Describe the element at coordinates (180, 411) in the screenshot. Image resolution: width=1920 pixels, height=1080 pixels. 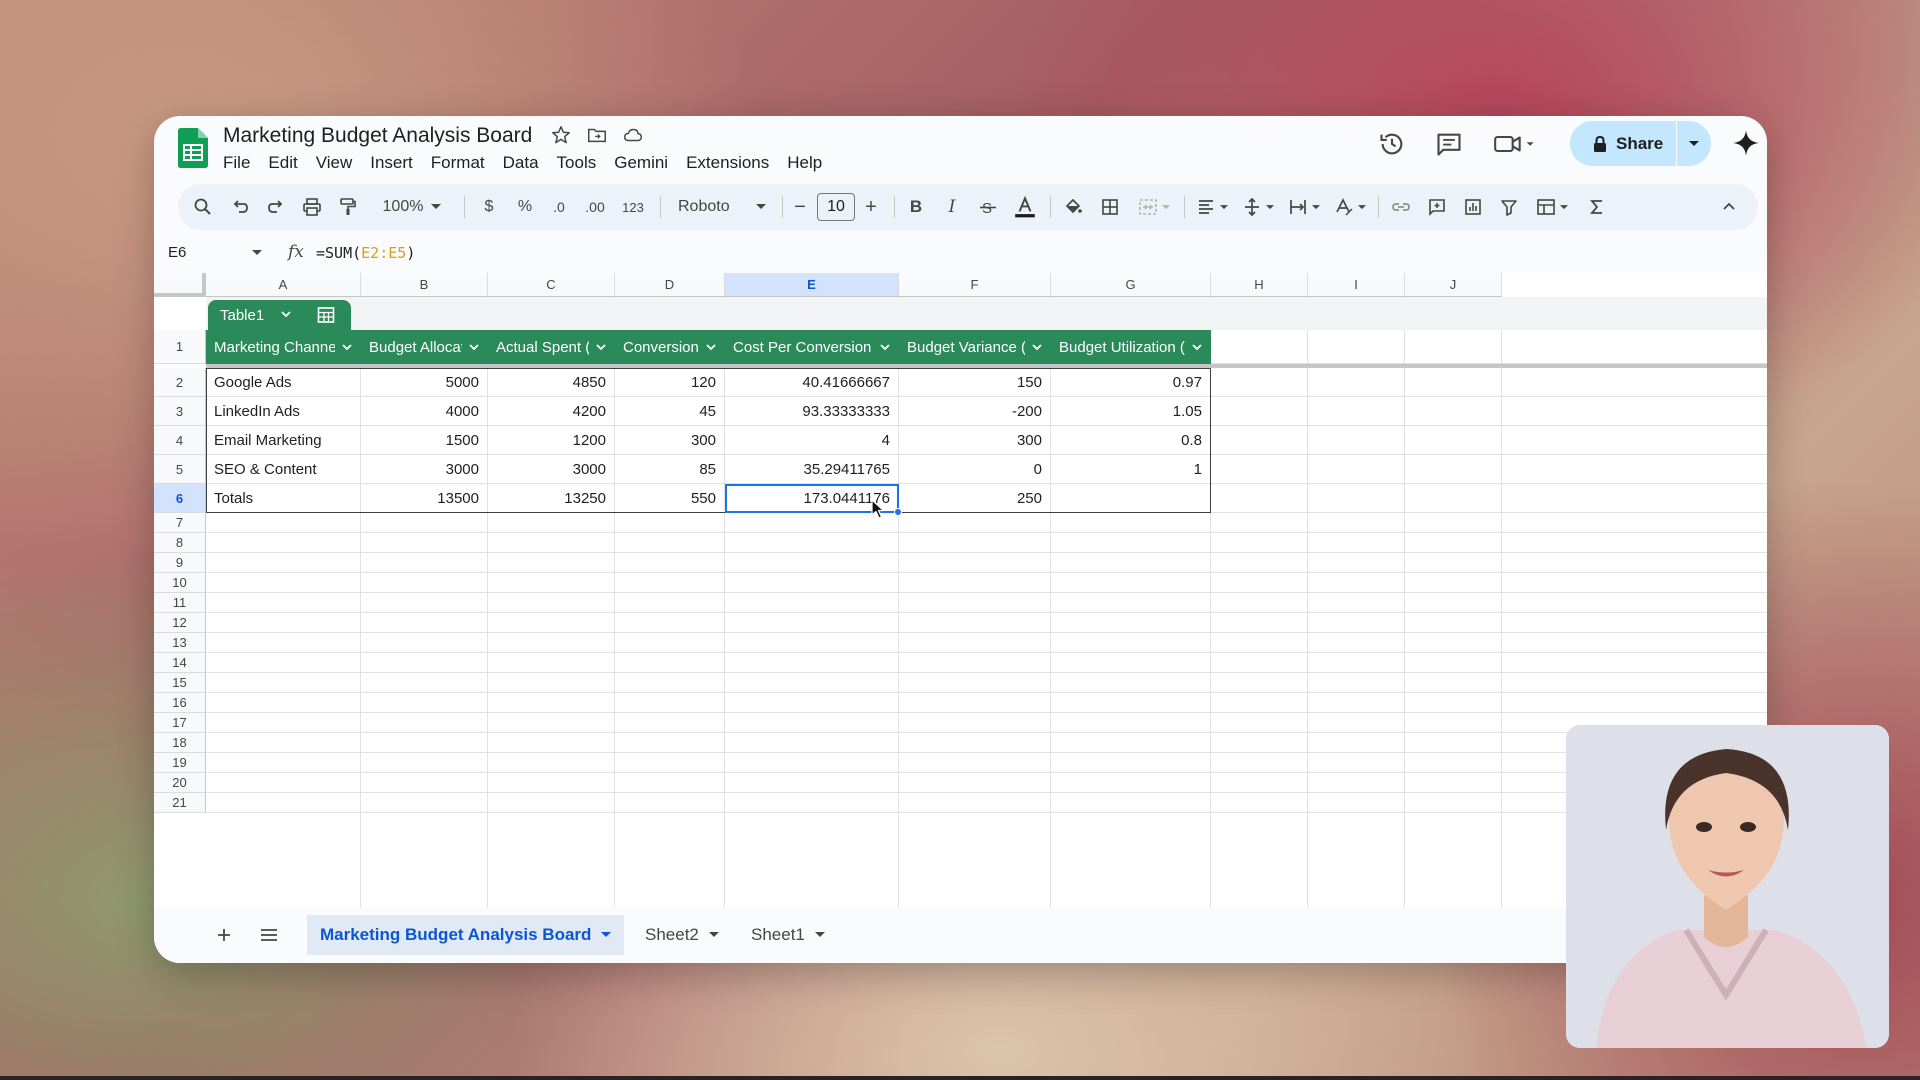
I see `row-header-3: 3` at that location.